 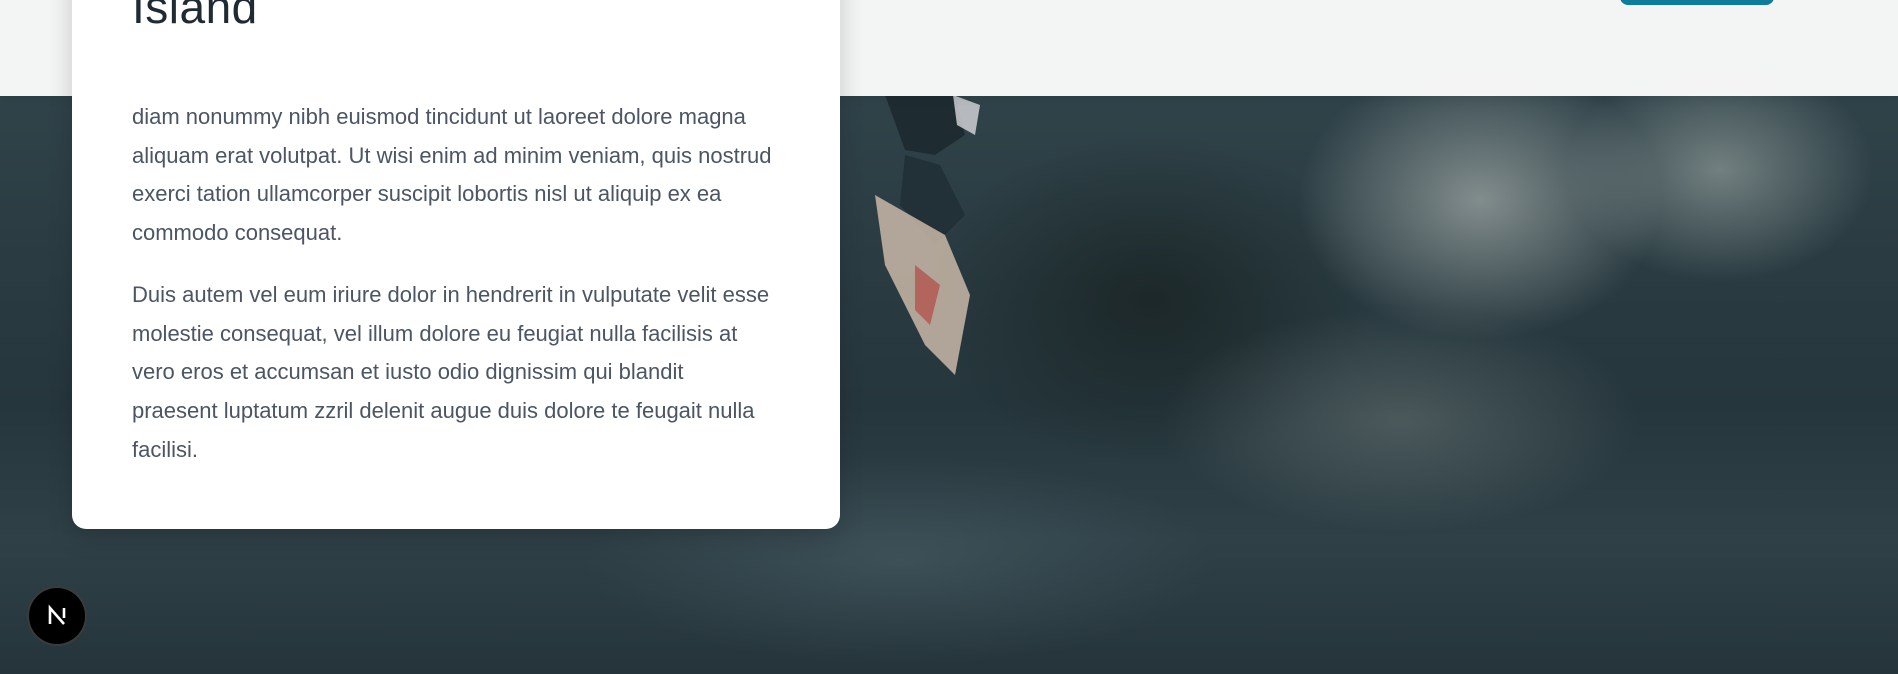 I want to click on nextjs-dev-badge, so click(x=57, y=616).